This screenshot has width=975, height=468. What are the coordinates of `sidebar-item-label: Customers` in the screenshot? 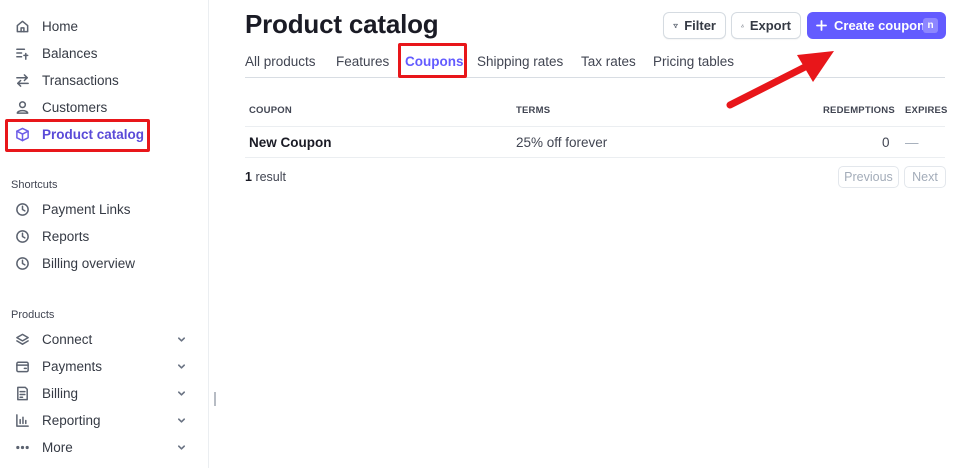 It's located at (75, 107).